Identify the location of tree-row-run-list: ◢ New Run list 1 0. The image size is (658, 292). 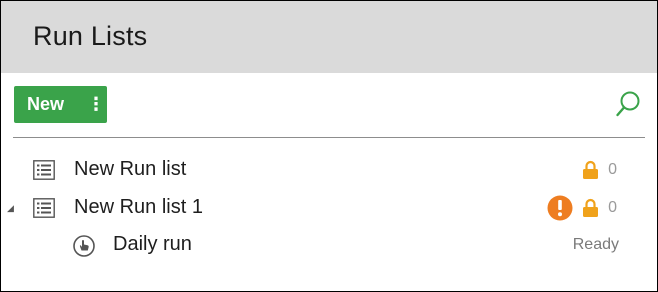
(329, 208).